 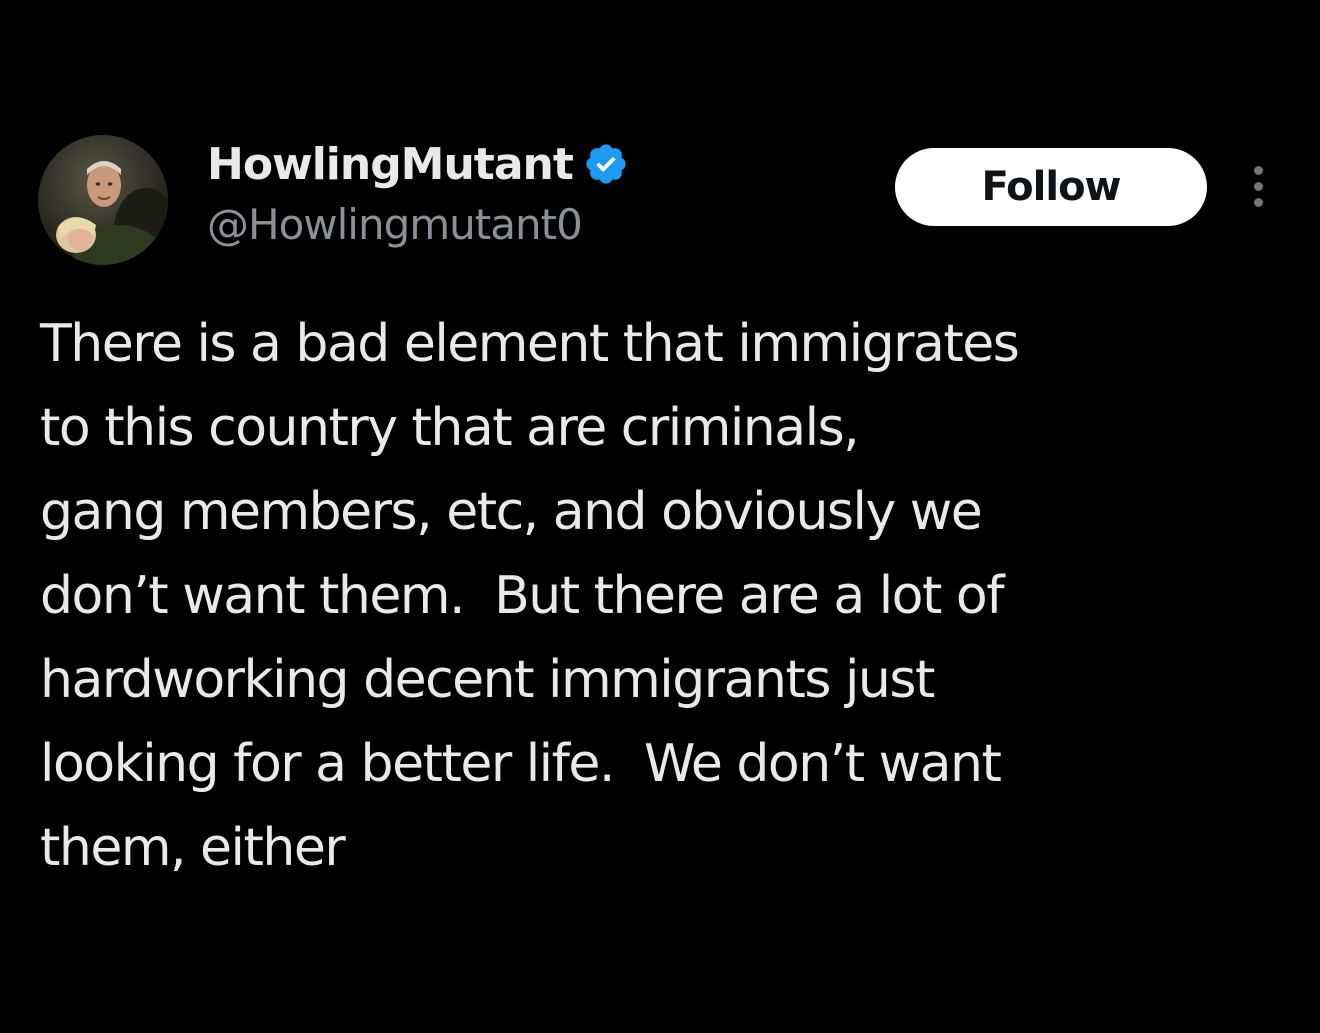 I want to click on display-name: HowlingMutant, so click(x=390, y=164).